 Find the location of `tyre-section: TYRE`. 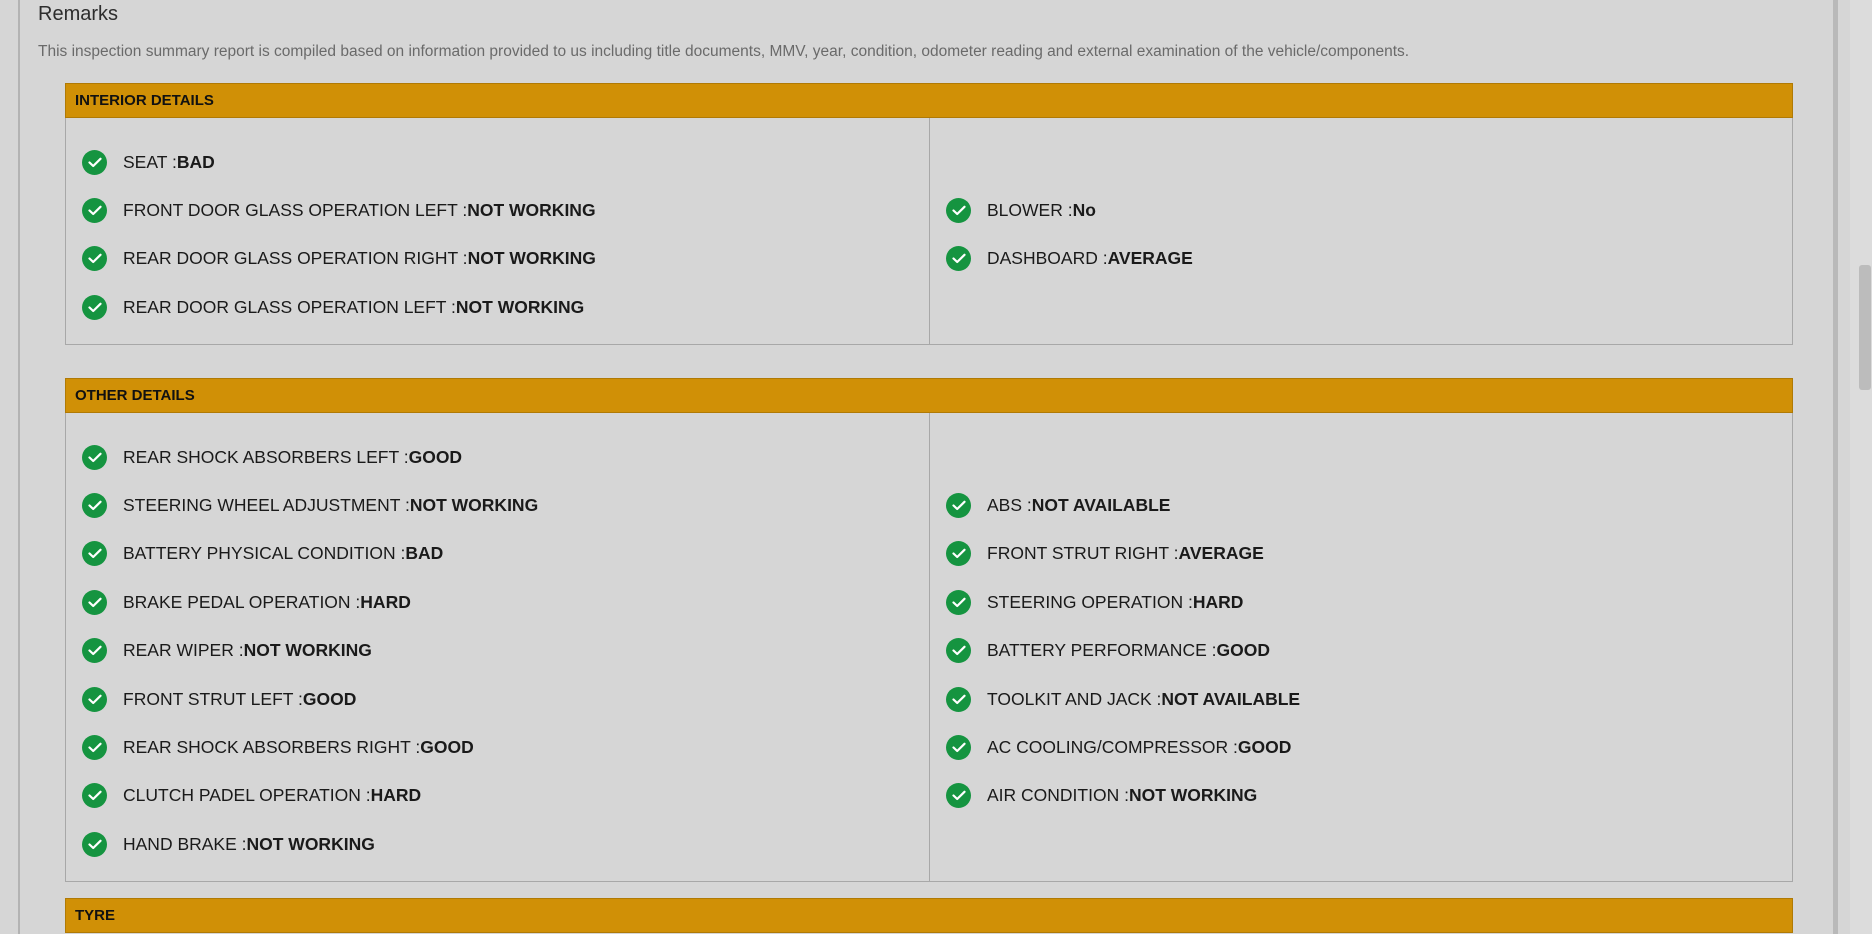

tyre-section: TYRE is located at coordinates (929, 915).